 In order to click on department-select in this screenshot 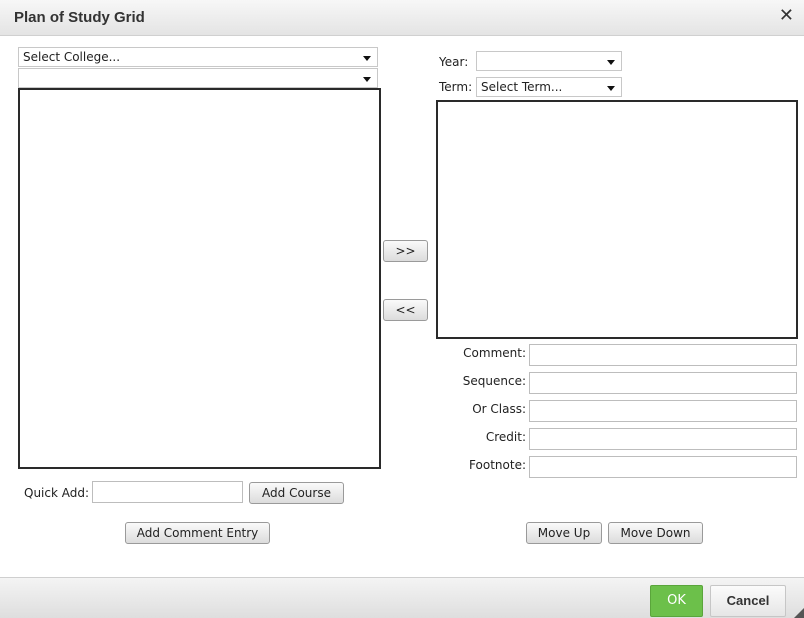, I will do `click(198, 78)`.